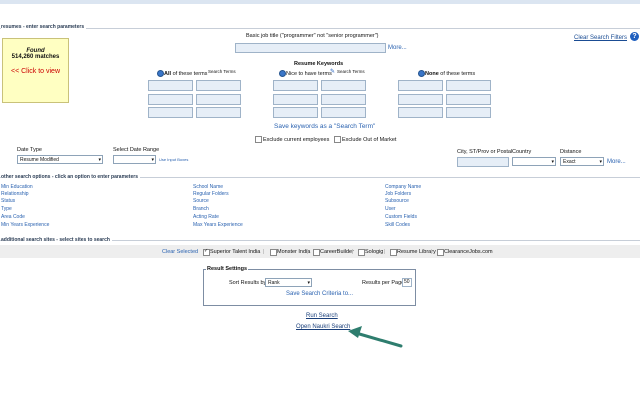 The width and height of the screenshot is (640, 400). I want to click on nice-search-terms-link: Search Terms, so click(351, 71).